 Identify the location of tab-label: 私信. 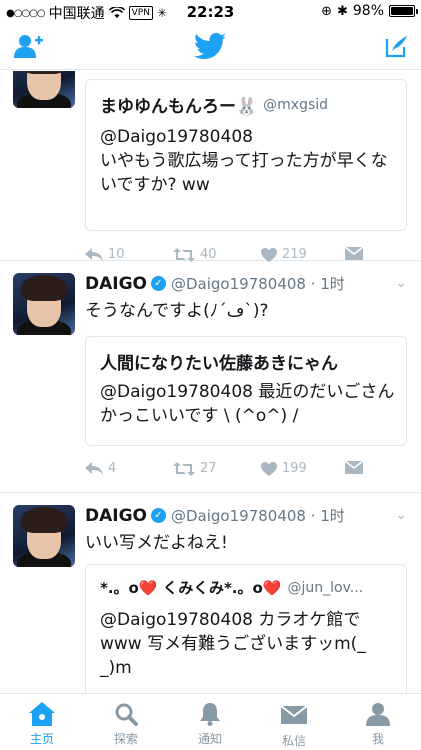
(293, 741).